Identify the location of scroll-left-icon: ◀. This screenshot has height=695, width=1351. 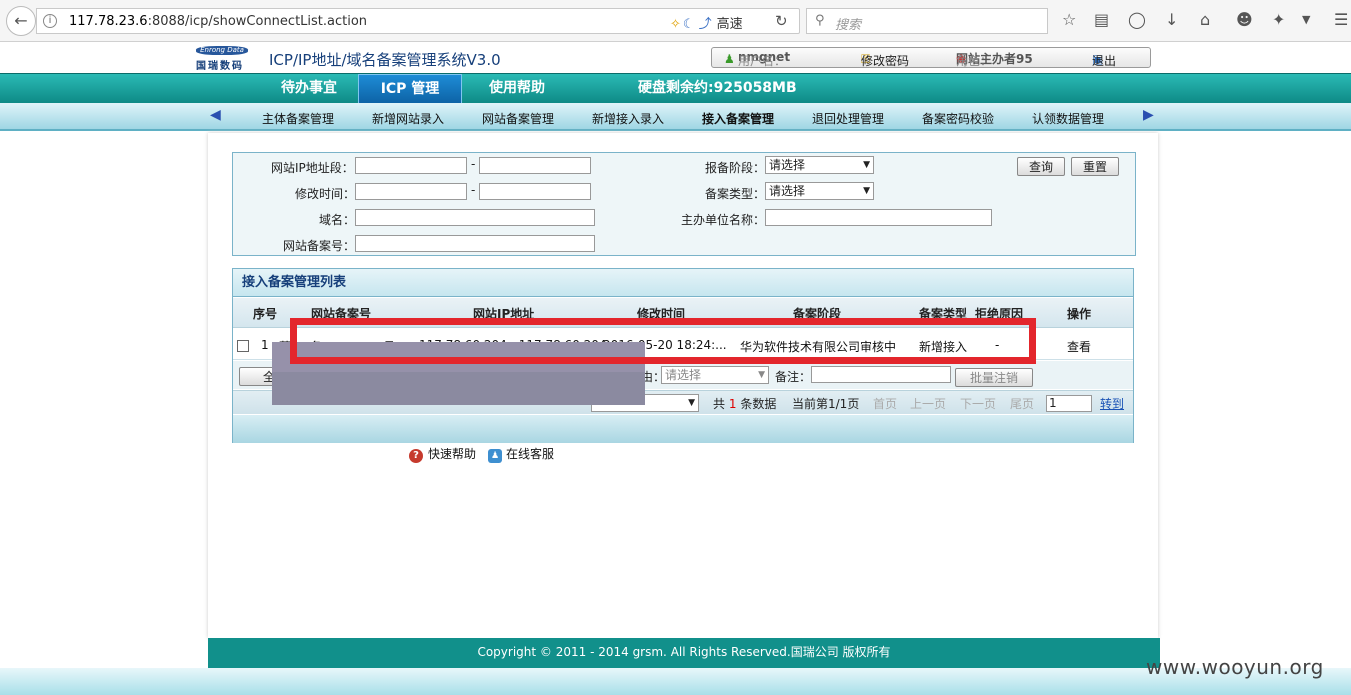
(215, 115).